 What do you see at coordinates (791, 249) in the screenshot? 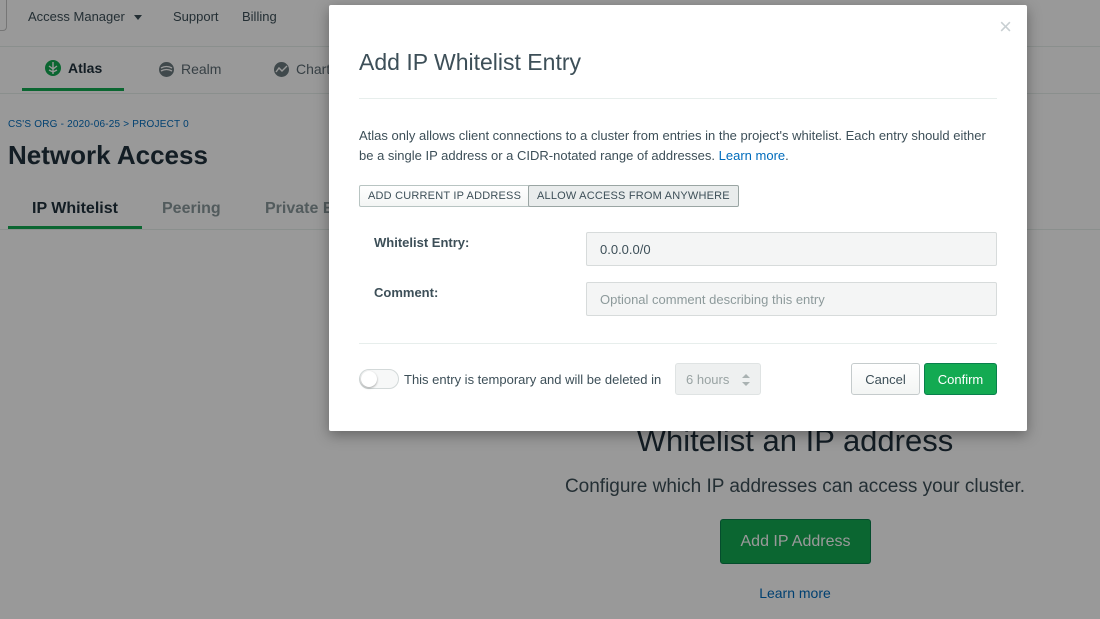
I see `whitelist-entry-input: 0.0.0.0/0` at bounding box center [791, 249].